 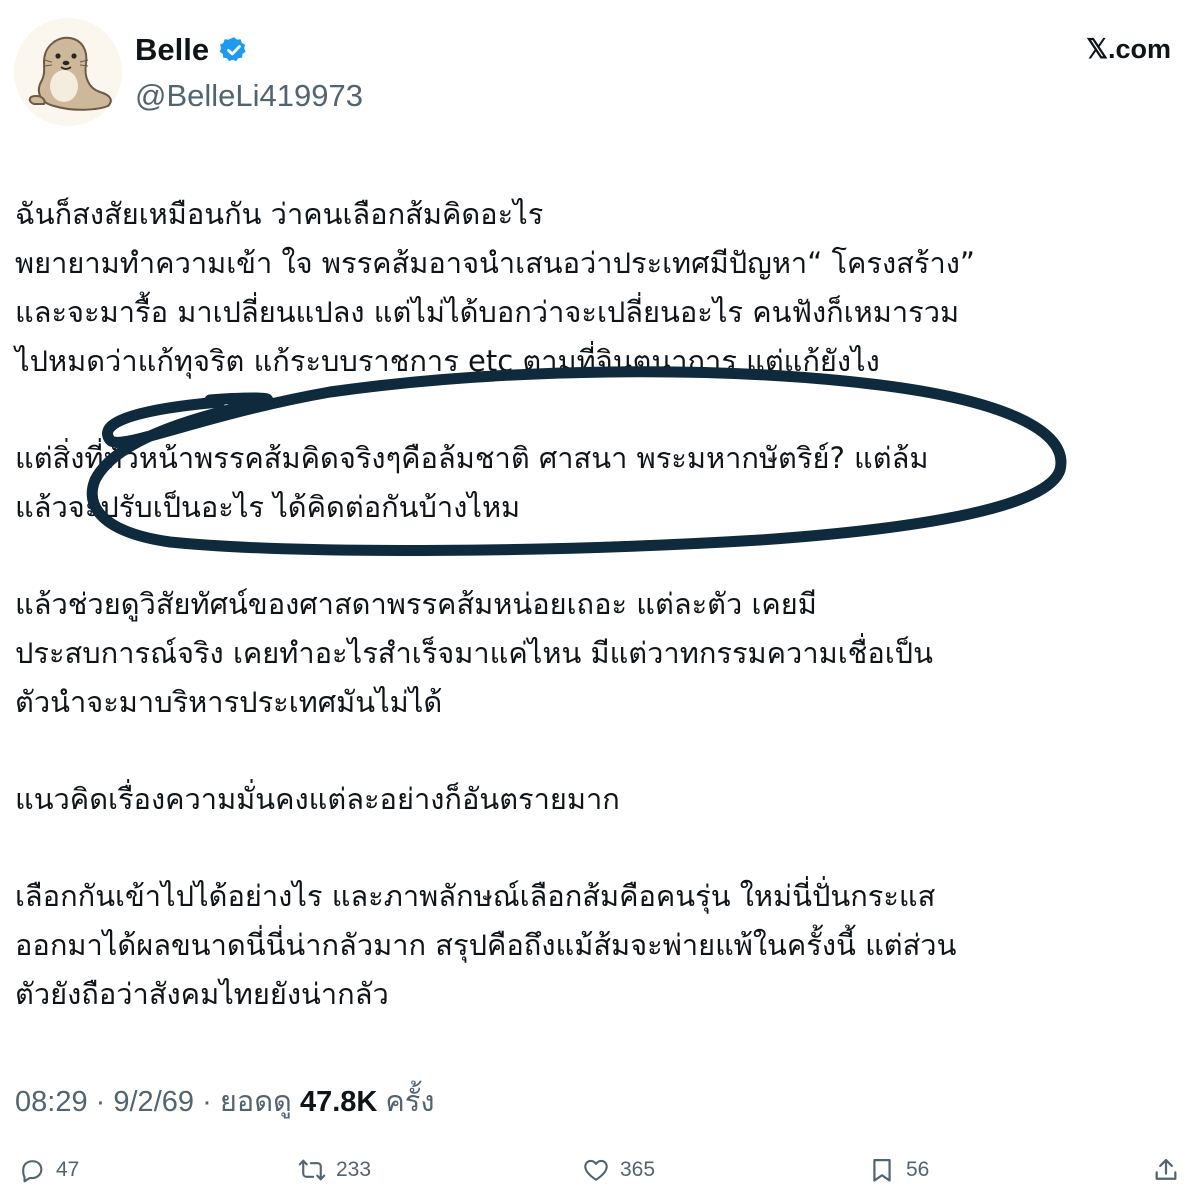 What do you see at coordinates (255, 1102) in the screenshot?
I see `views-label: ยอดดู` at bounding box center [255, 1102].